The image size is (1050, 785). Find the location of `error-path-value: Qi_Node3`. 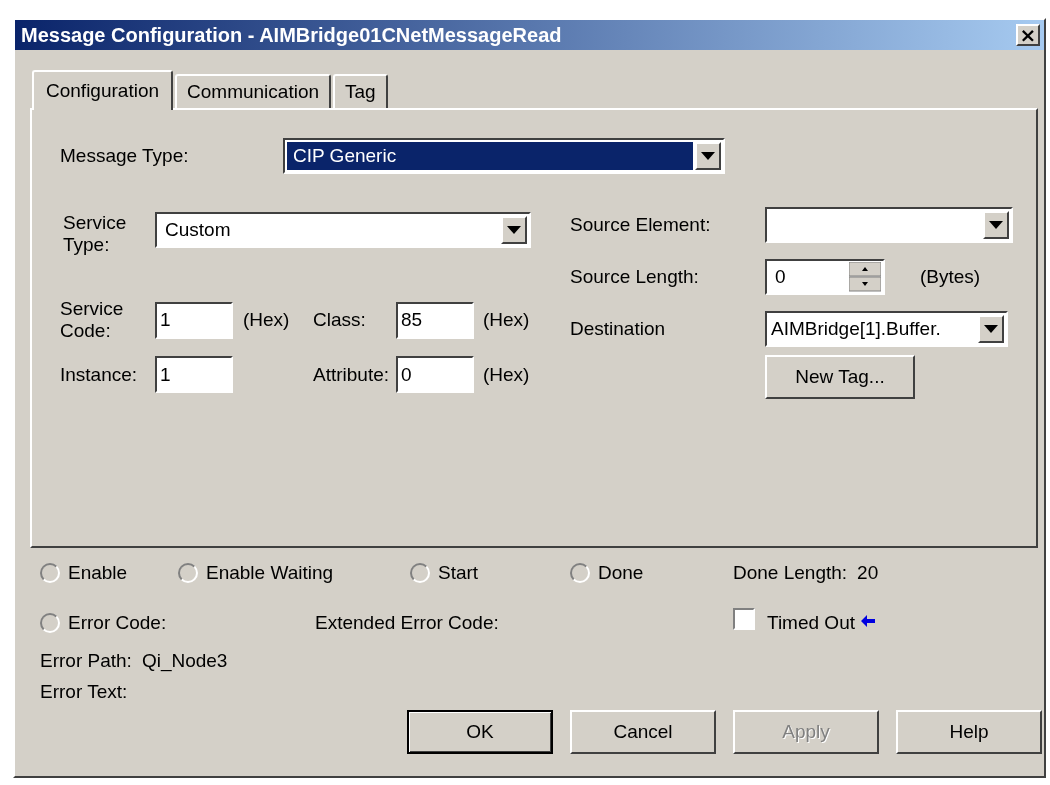

error-path-value: Qi_Node3 is located at coordinates (184, 661).